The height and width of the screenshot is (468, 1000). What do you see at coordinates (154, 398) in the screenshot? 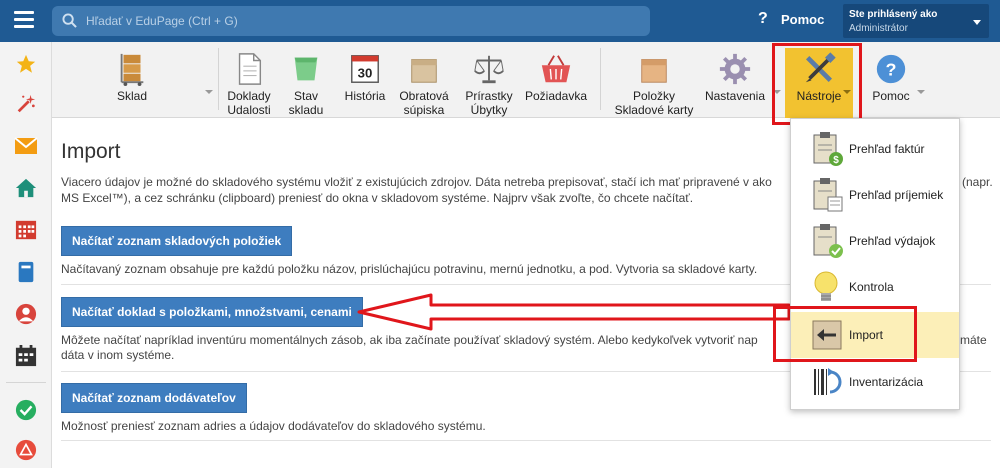
I see `import-suppliers-button: Načítať zoznam dodávateľov` at bounding box center [154, 398].